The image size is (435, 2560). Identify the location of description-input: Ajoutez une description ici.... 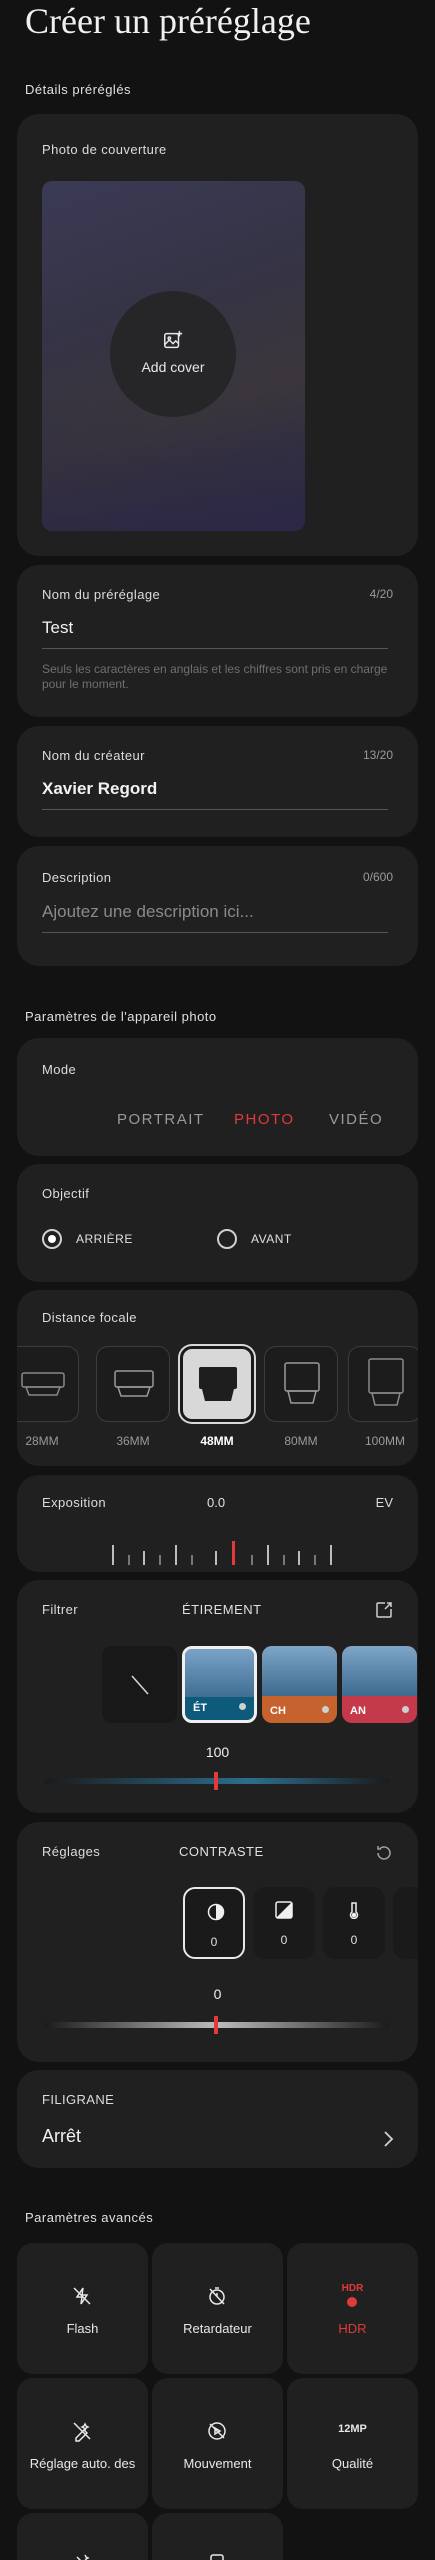
(215, 917).